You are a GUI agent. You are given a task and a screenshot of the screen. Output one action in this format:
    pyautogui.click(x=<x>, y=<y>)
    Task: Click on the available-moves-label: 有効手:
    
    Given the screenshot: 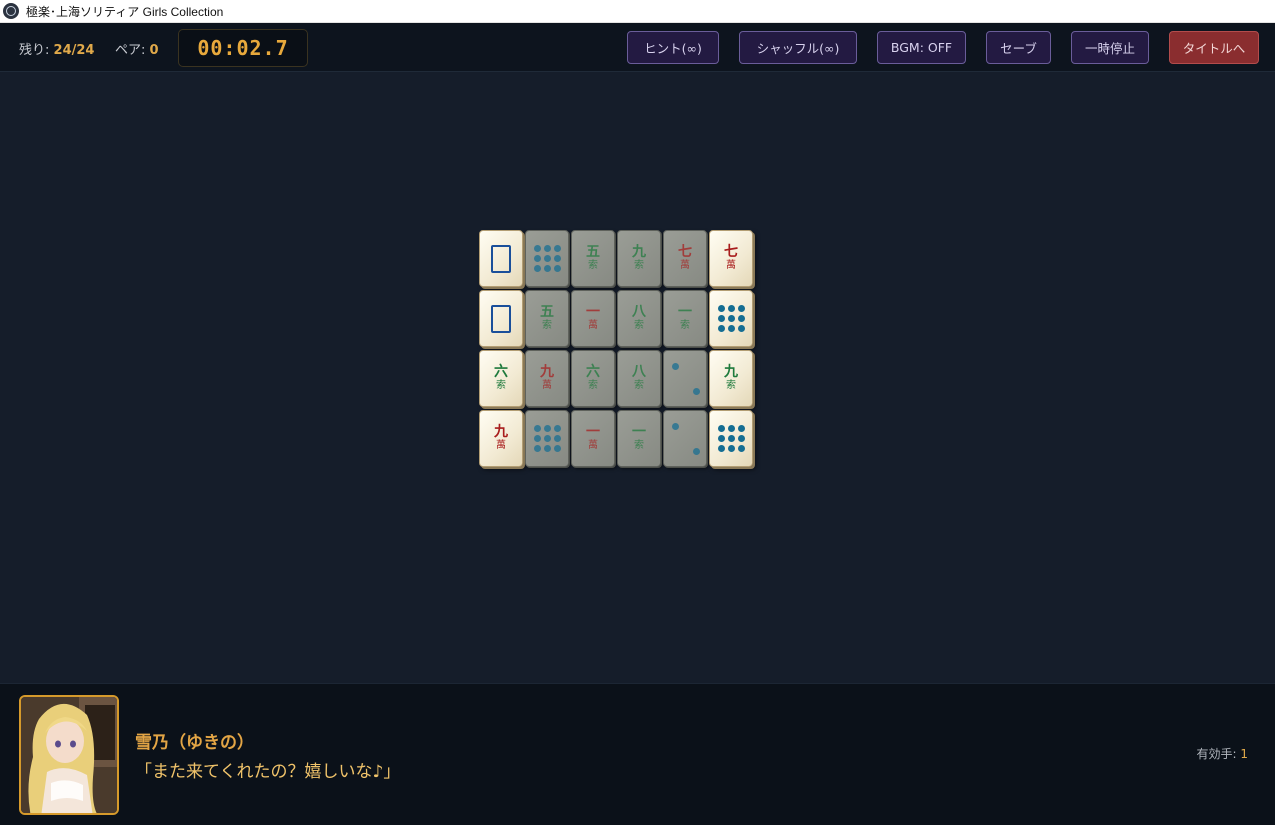 What is the action you would take?
    pyautogui.click(x=1216, y=754)
    